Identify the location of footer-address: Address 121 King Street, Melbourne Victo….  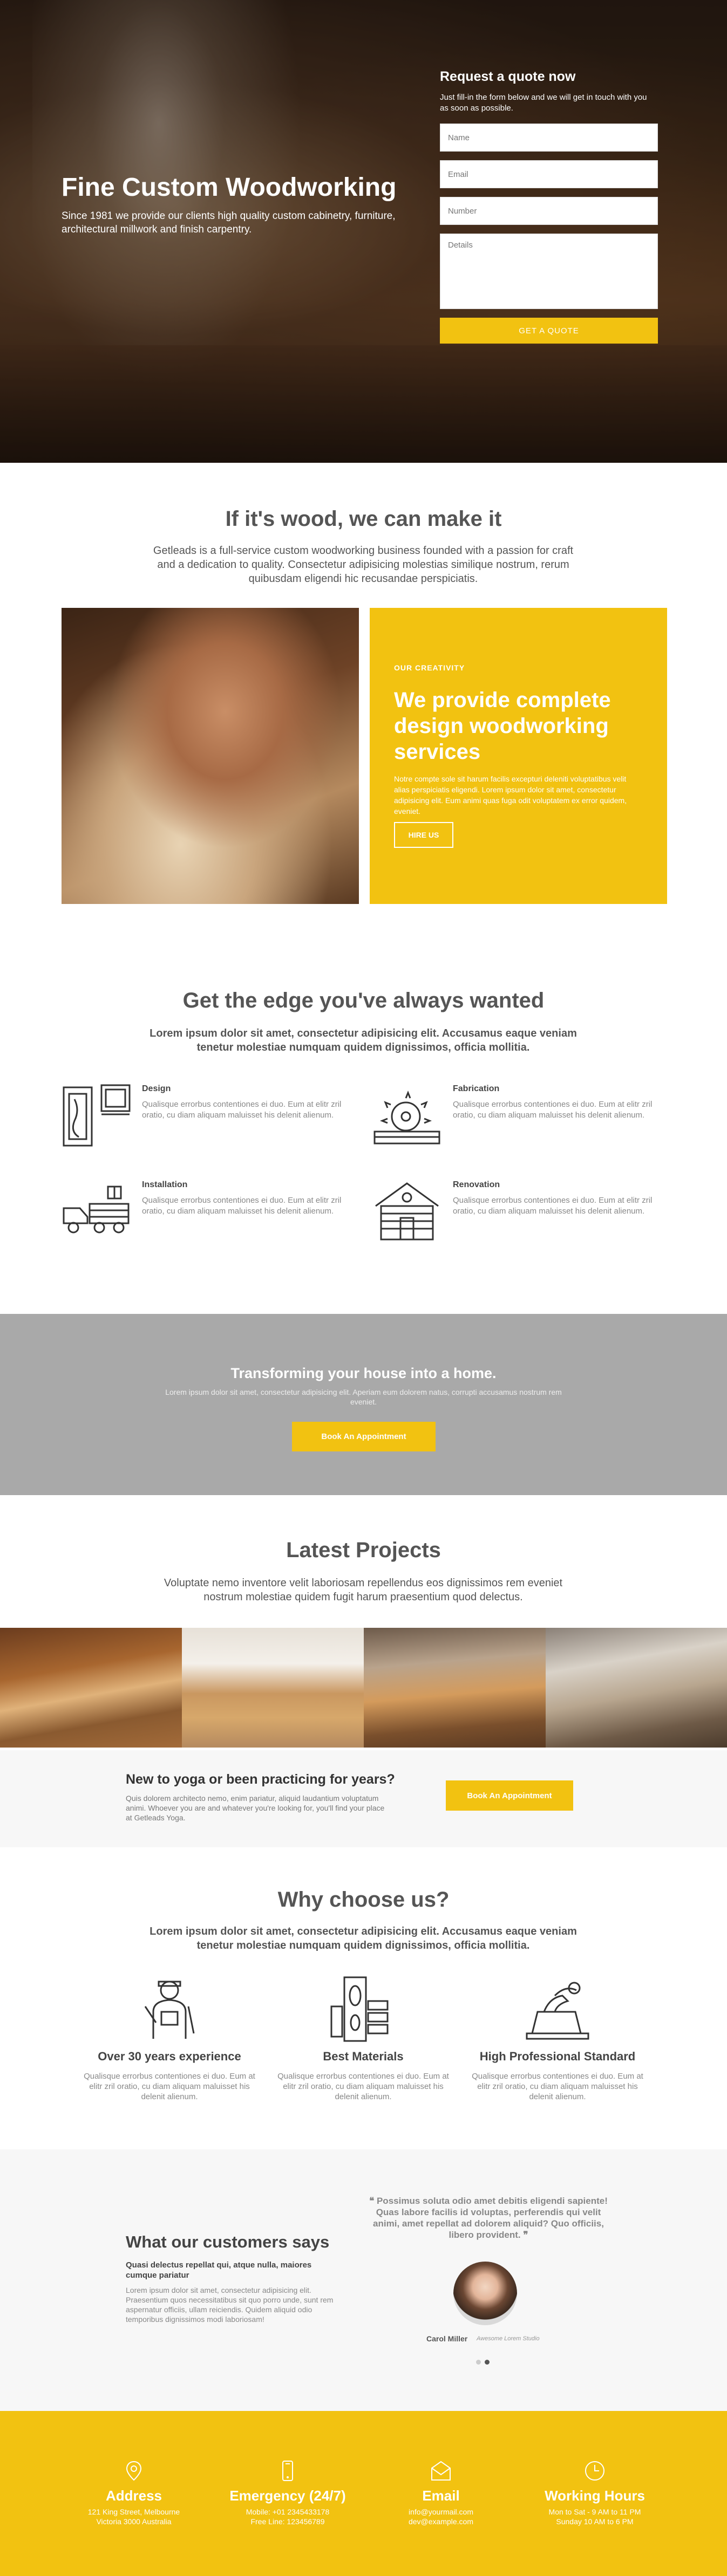
(134, 2492).